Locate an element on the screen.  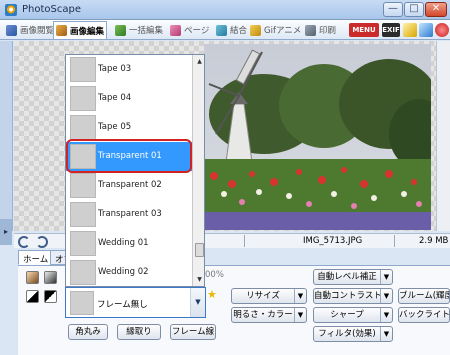
status-filesize: 2.9 MB is located at coordinates (434, 241).